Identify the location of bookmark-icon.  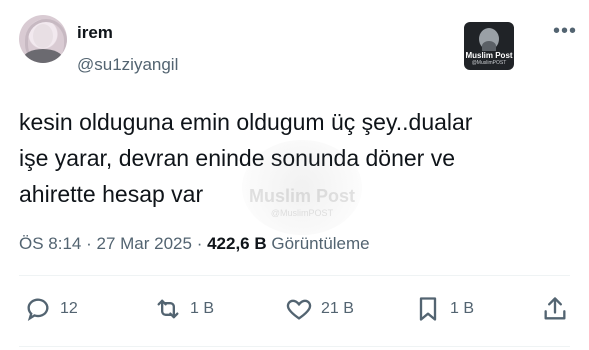
(428, 309).